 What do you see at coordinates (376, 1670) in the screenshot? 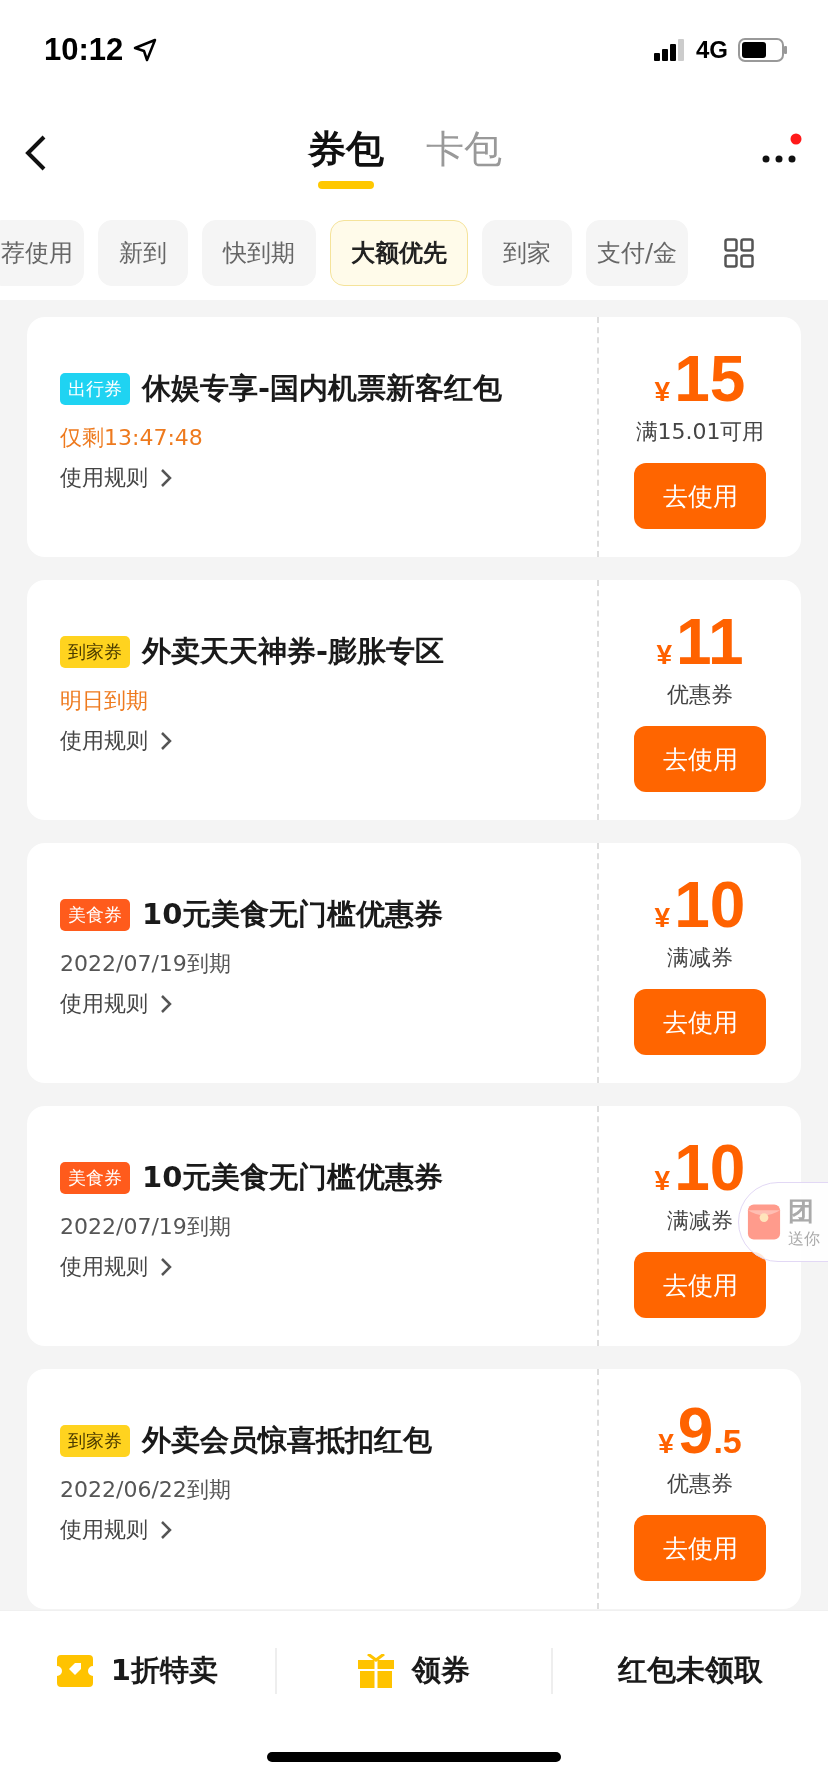
I see `gift-icon` at bounding box center [376, 1670].